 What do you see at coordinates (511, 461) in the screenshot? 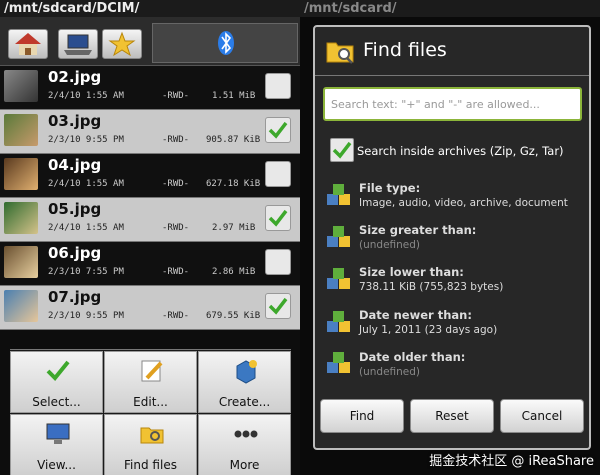
I see `watermark: 掘金技术社区 @ iReaShare` at bounding box center [511, 461].